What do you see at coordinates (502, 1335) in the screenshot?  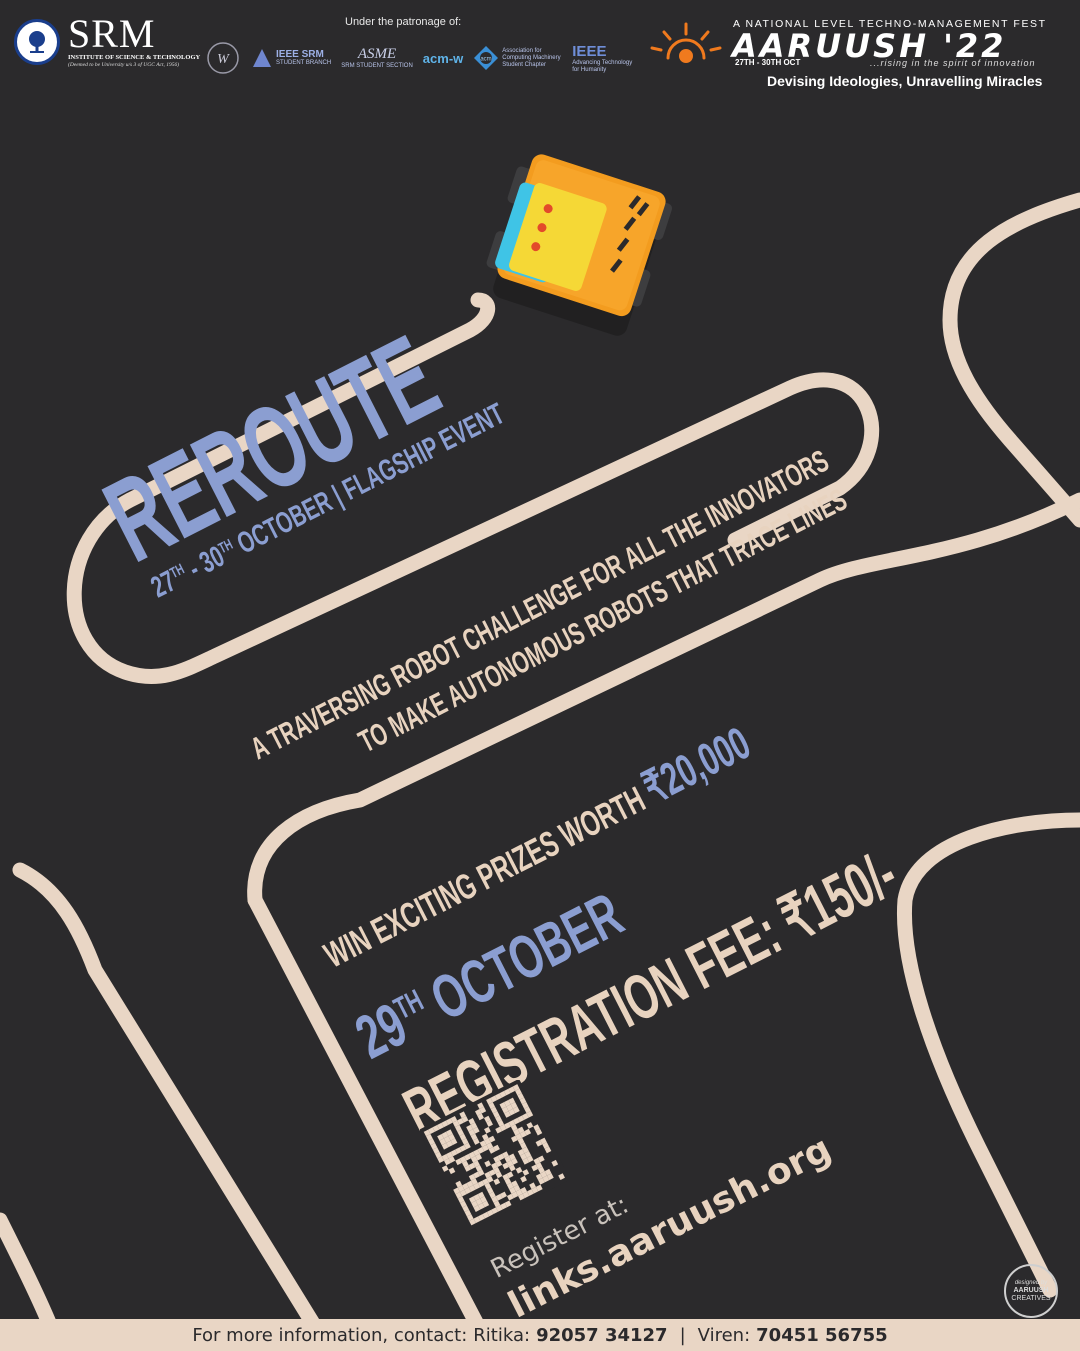 I see `contact1-name: Ritika:` at bounding box center [502, 1335].